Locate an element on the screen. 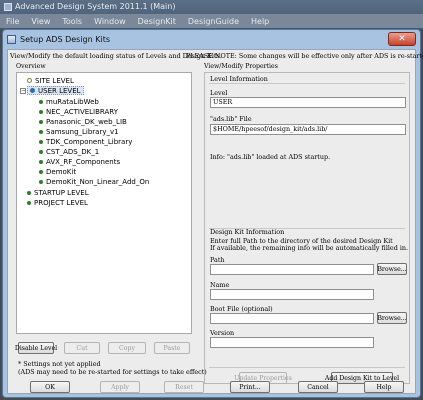  version-label: Version is located at coordinates (222, 333).